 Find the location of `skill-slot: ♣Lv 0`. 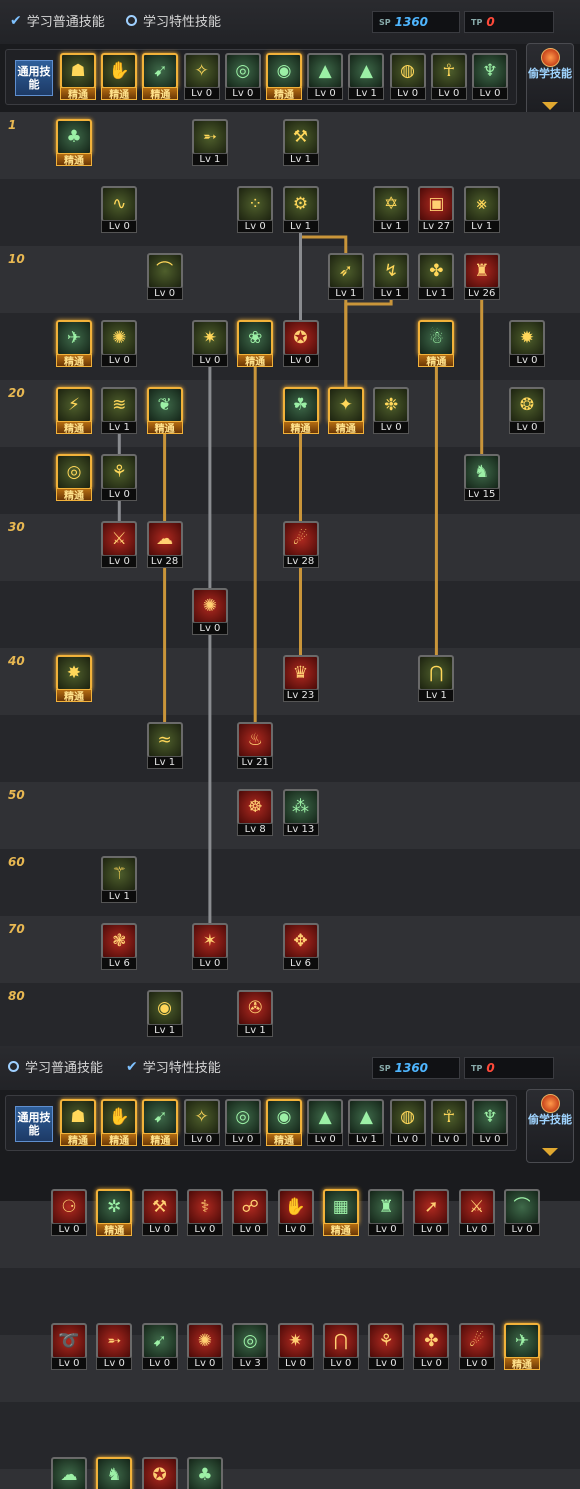

skill-slot: ♣Lv 0 is located at coordinates (204, 1473).